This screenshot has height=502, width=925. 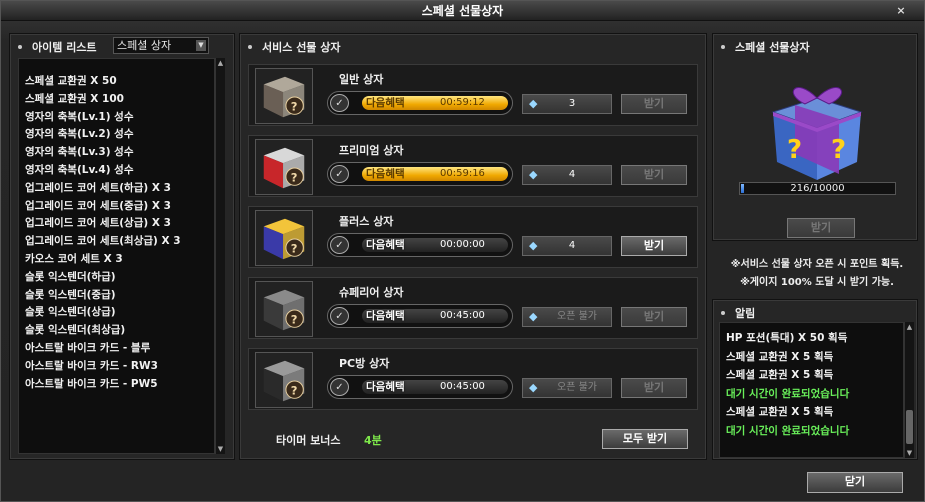 I want to click on timer-bonus-label: 타이머 보너스, so click(x=308, y=440).